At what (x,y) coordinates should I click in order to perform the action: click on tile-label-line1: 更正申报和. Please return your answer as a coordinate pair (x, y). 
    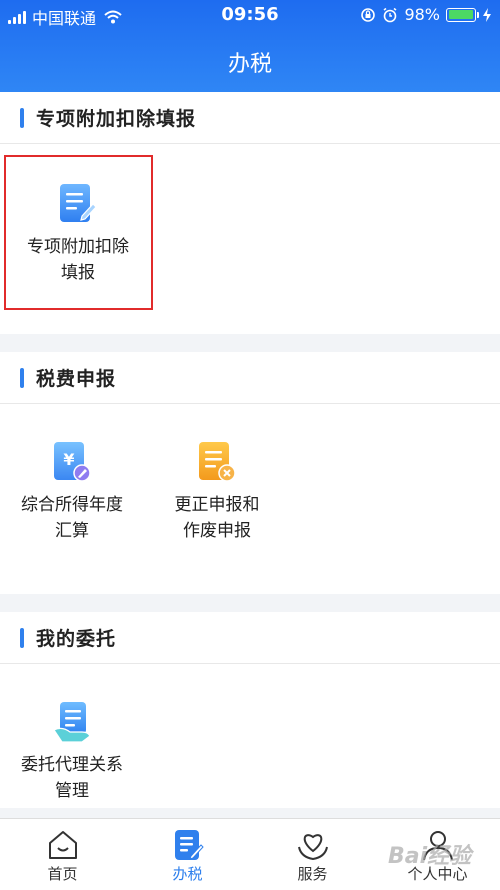
    Looking at the image, I should click on (217, 505).